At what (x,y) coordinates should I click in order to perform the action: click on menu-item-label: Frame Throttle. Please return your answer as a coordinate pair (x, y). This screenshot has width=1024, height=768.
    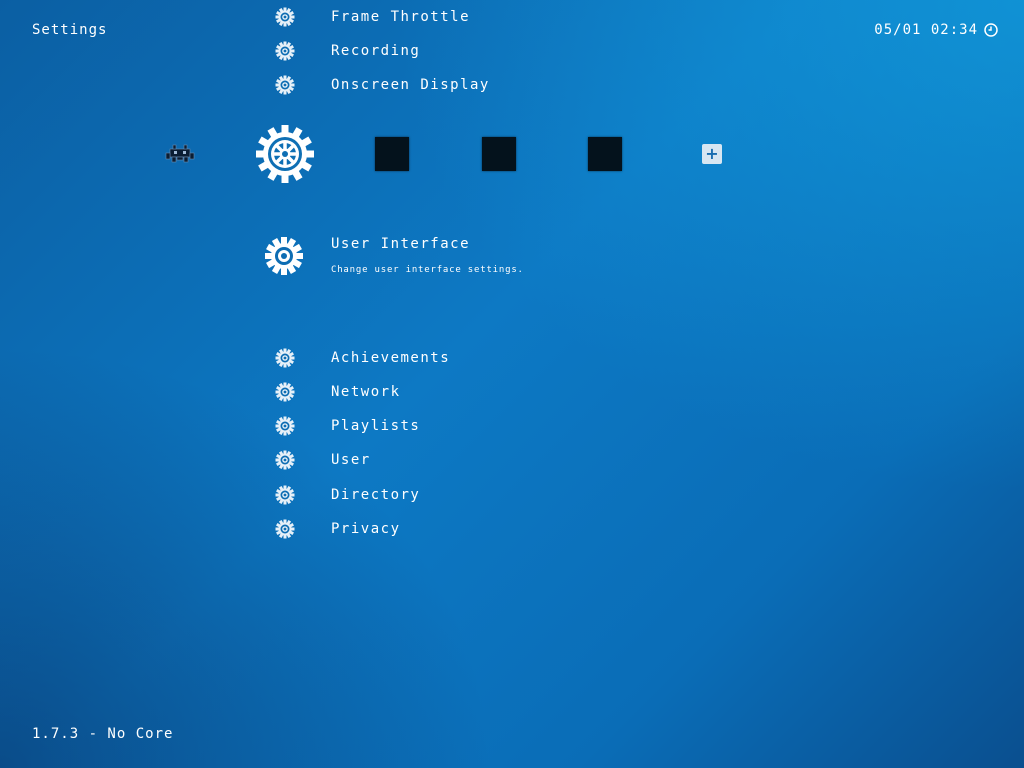
    Looking at the image, I should click on (401, 17).